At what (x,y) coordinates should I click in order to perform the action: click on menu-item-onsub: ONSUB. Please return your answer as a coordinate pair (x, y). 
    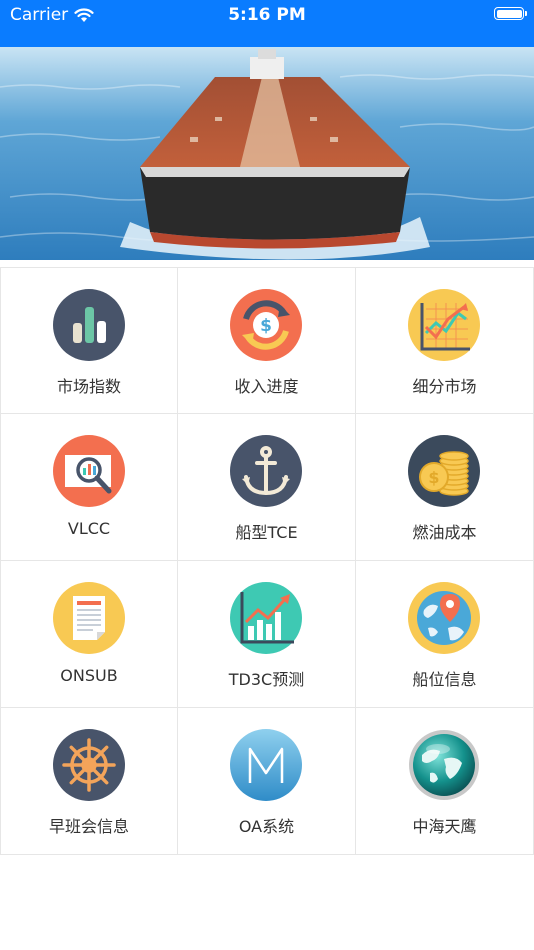
    Looking at the image, I should click on (89, 634).